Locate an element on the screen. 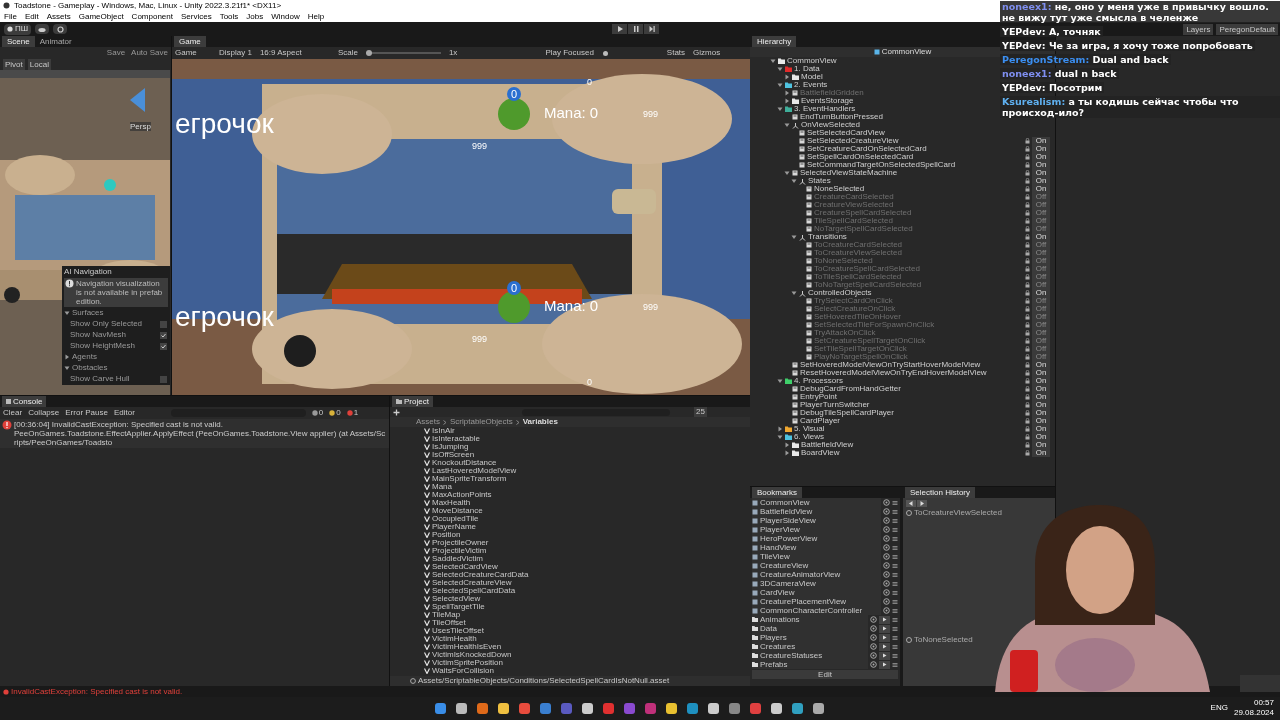  tree-item: SetSelectedCreatureView is located at coordinates (853, 141).